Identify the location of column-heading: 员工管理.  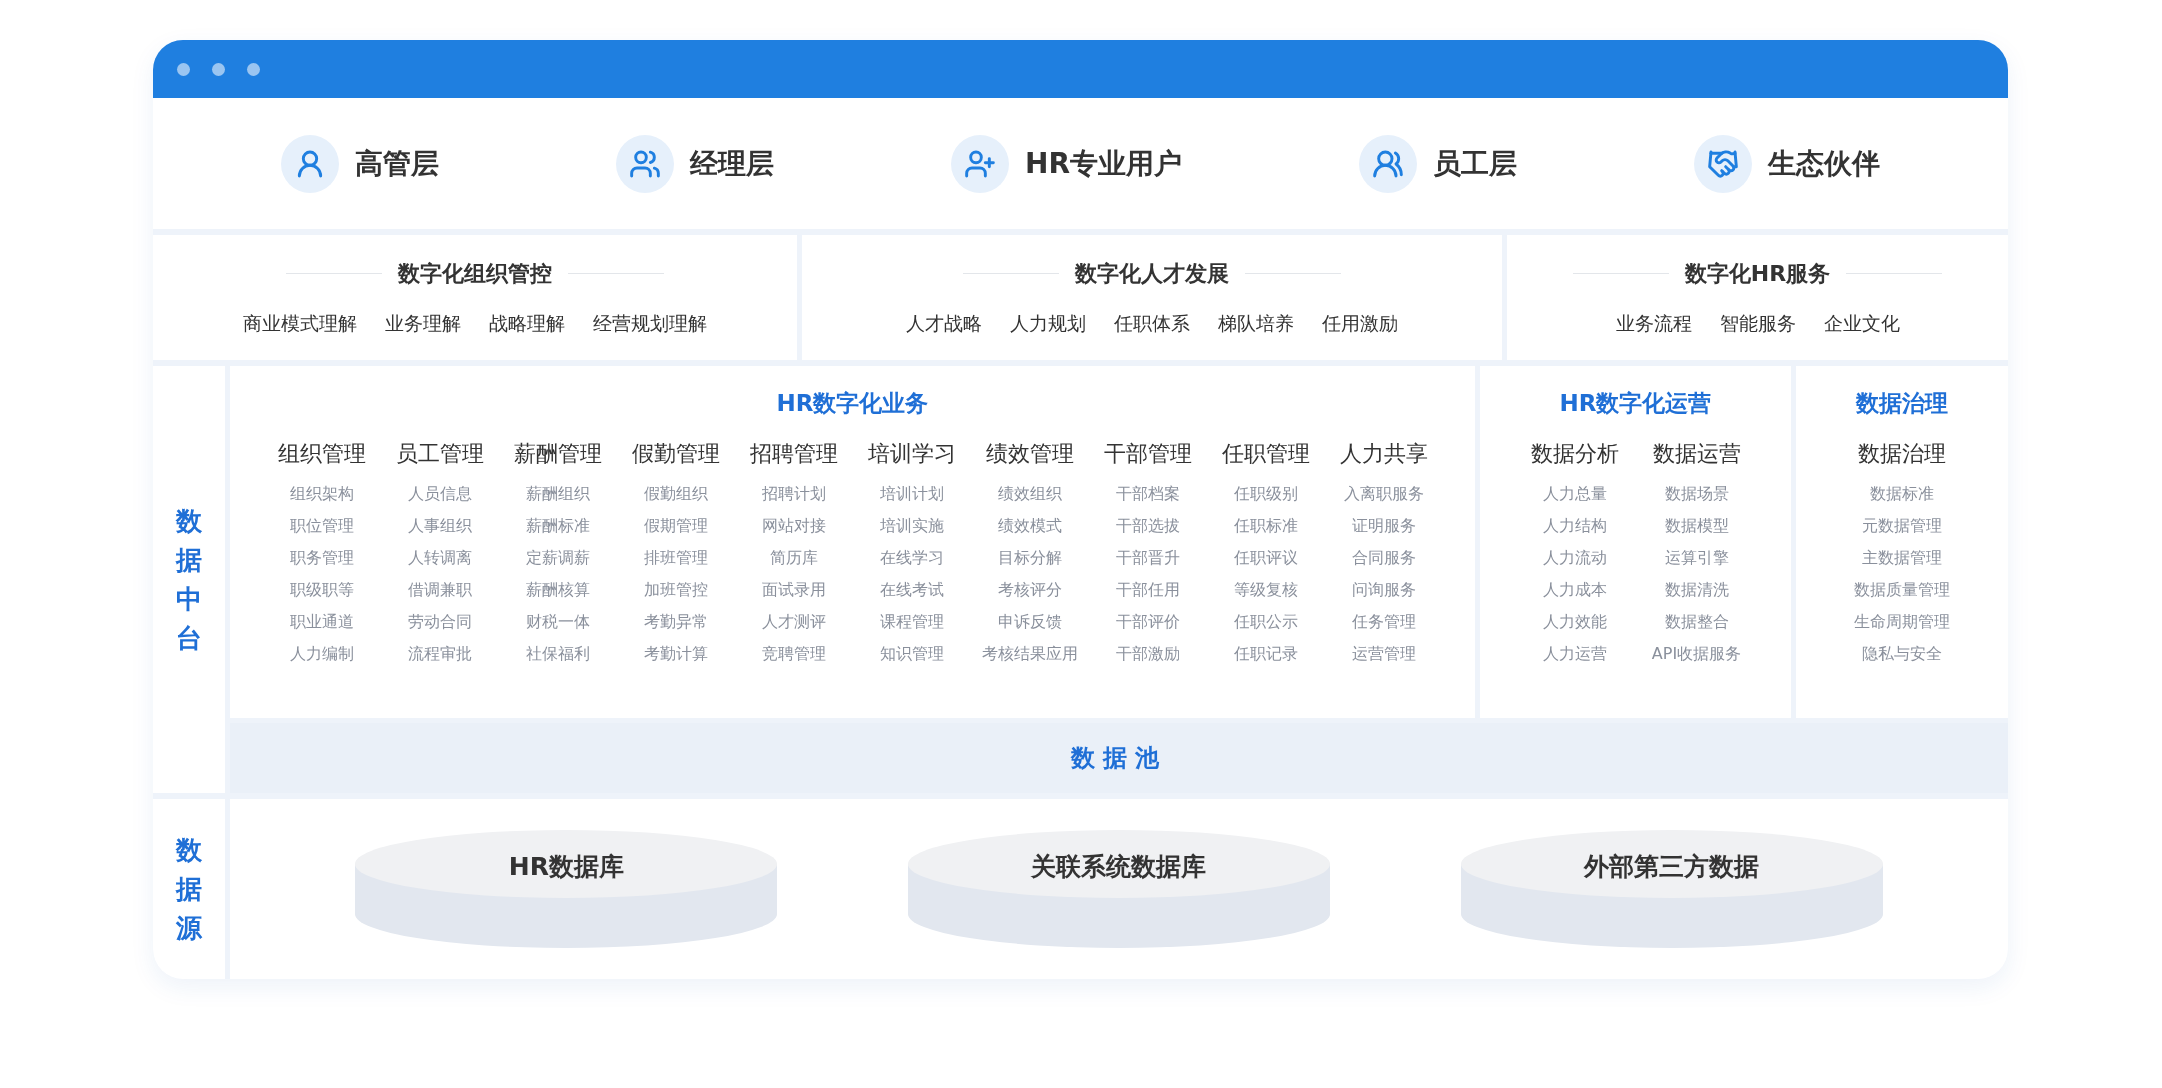
(439, 454).